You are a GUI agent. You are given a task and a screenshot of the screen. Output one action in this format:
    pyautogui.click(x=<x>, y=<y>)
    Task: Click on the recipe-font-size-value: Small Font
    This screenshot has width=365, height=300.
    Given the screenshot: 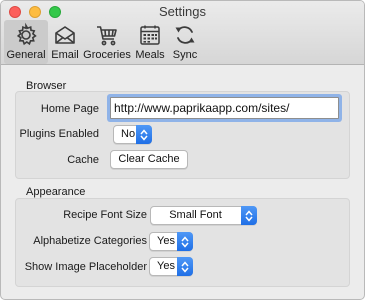 What is the action you would take?
    pyautogui.click(x=195, y=215)
    